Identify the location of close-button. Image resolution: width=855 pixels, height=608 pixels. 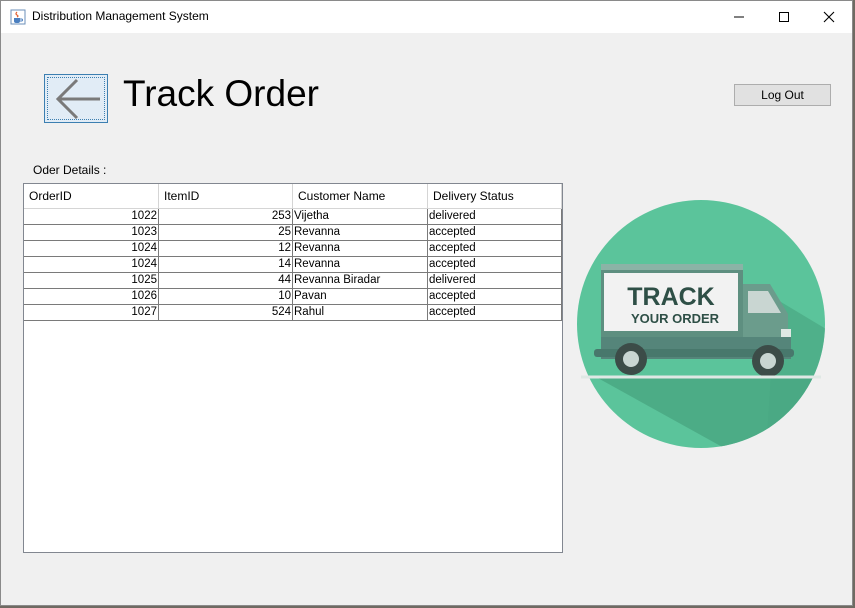
(829, 17).